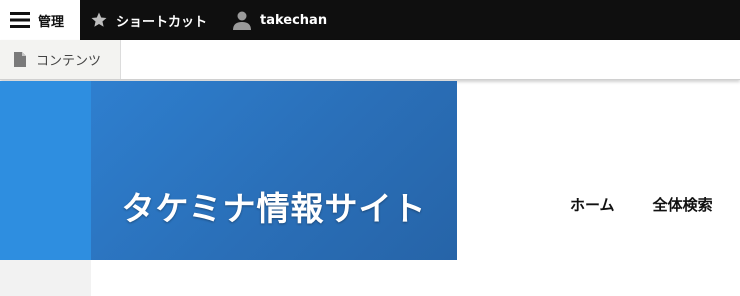 The image size is (740, 296). I want to click on nav-home-link: ホーム, so click(592, 204).